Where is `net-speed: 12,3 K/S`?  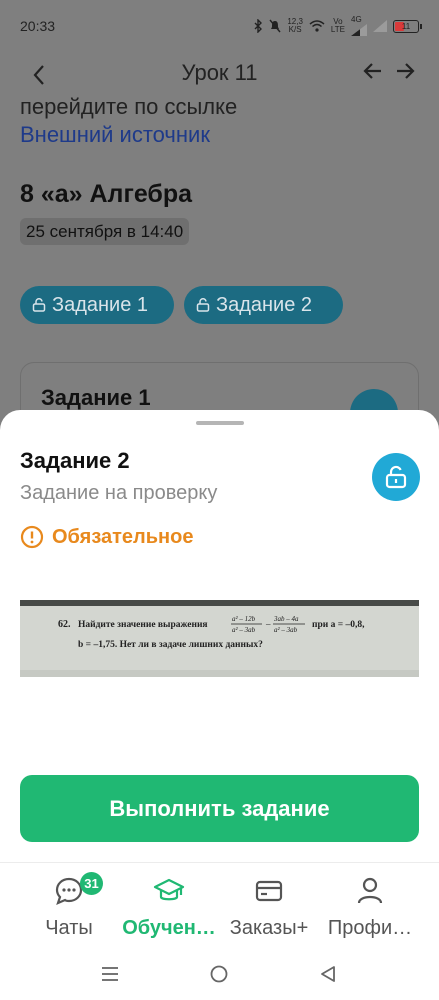 net-speed: 12,3 K/S is located at coordinates (295, 26).